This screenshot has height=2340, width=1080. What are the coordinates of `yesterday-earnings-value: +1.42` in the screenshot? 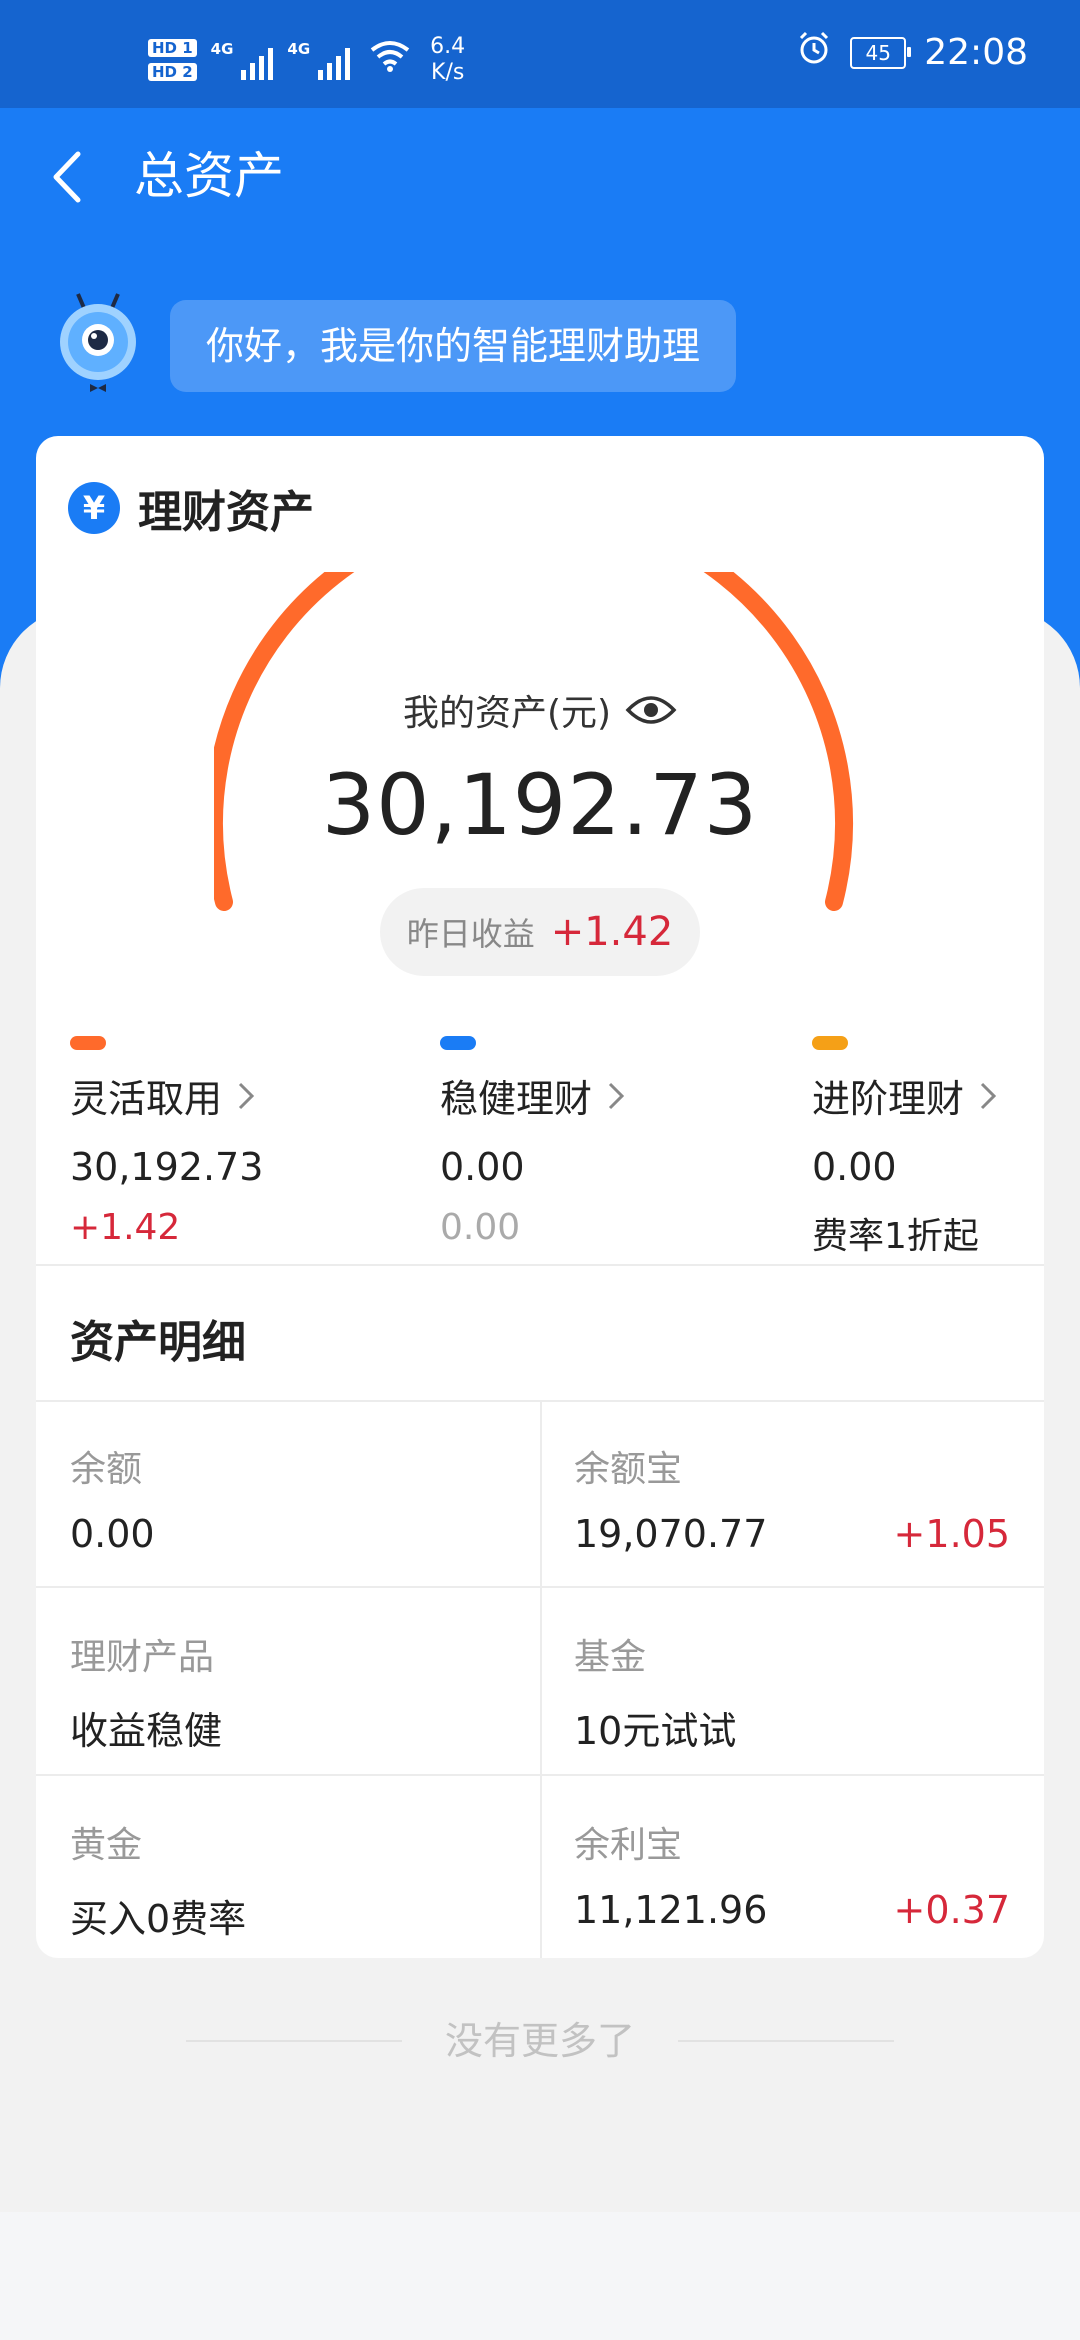 It's located at (612, 932).